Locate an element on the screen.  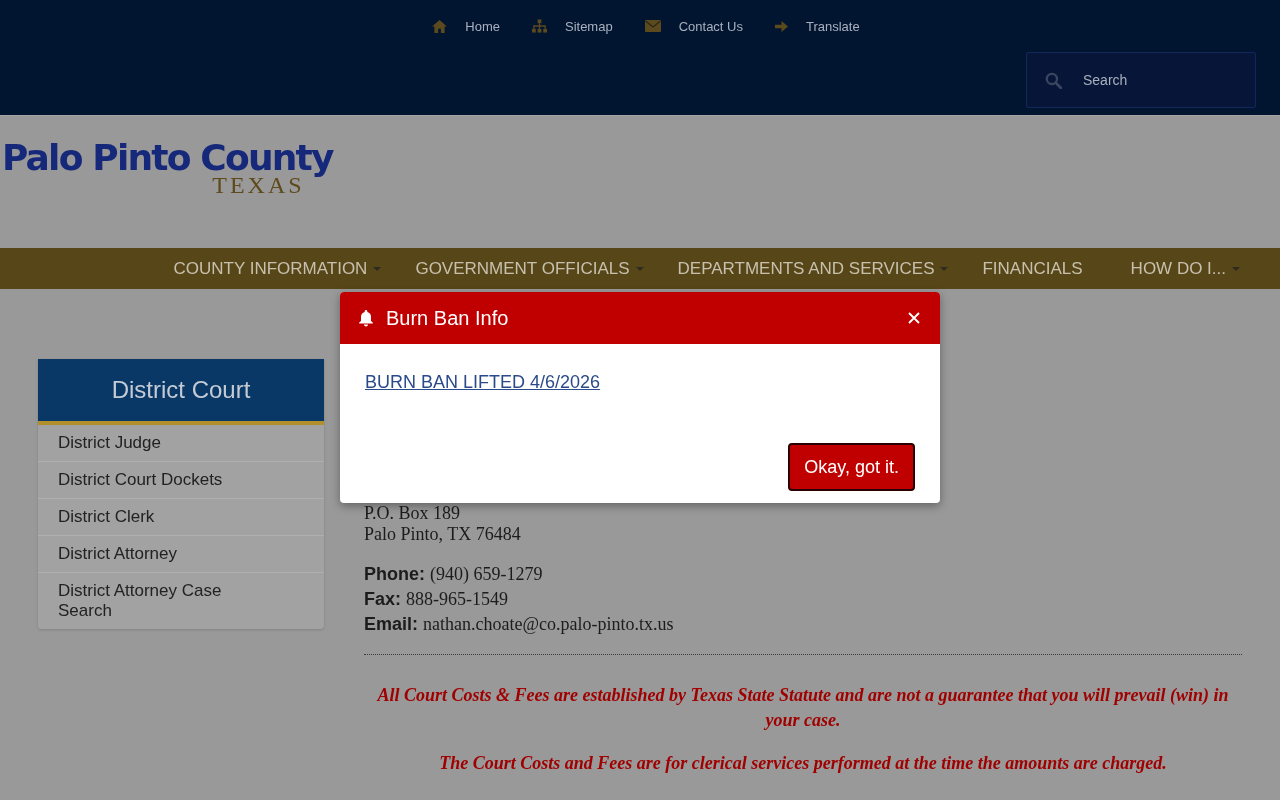
sidebar-link: District Judge is located at coordinates (181, 443).